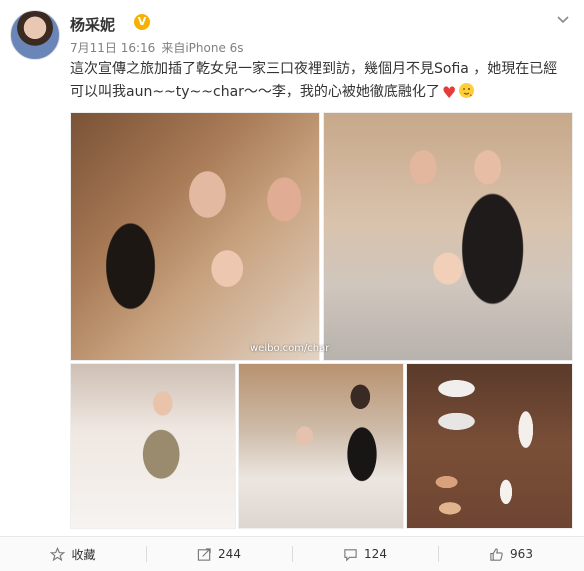  Describe the element at coordinates (142, 22) in the screenshot. I see `verified-badge-icon: V` at that location.